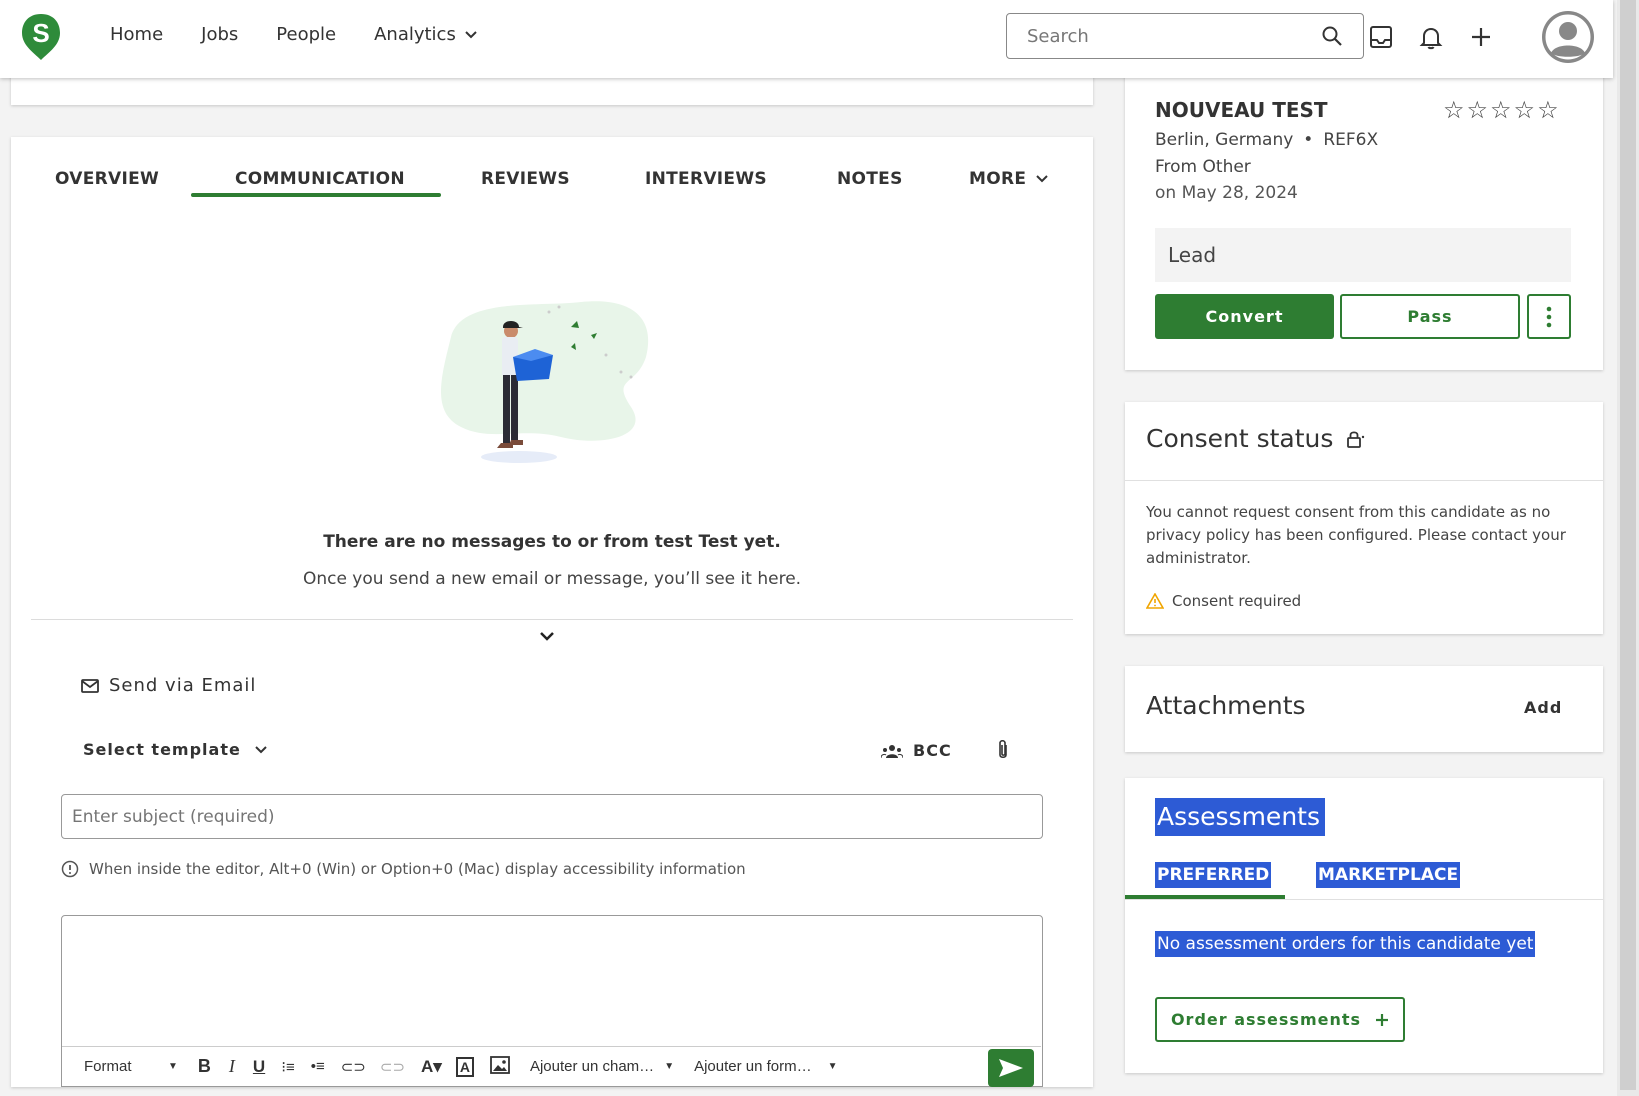 The width and height of the screenshot is (1639, 1096). I want to click on tab-preferred: PREFERRED, so click(1213, 875).